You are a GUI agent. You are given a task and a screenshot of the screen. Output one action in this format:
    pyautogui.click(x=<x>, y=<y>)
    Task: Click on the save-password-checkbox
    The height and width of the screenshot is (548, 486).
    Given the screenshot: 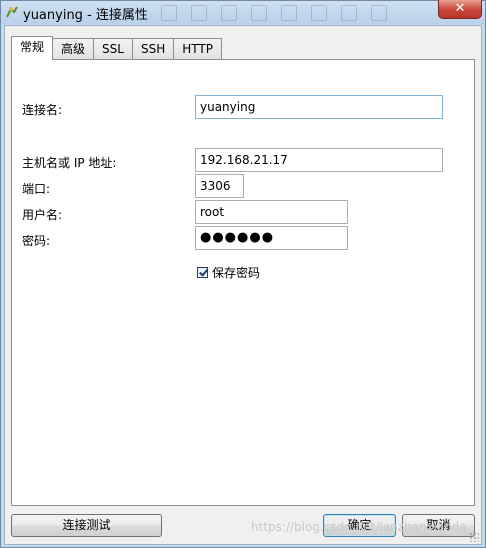 What is the action you would take?
    pyautogui.click(x=202, y=272)
    